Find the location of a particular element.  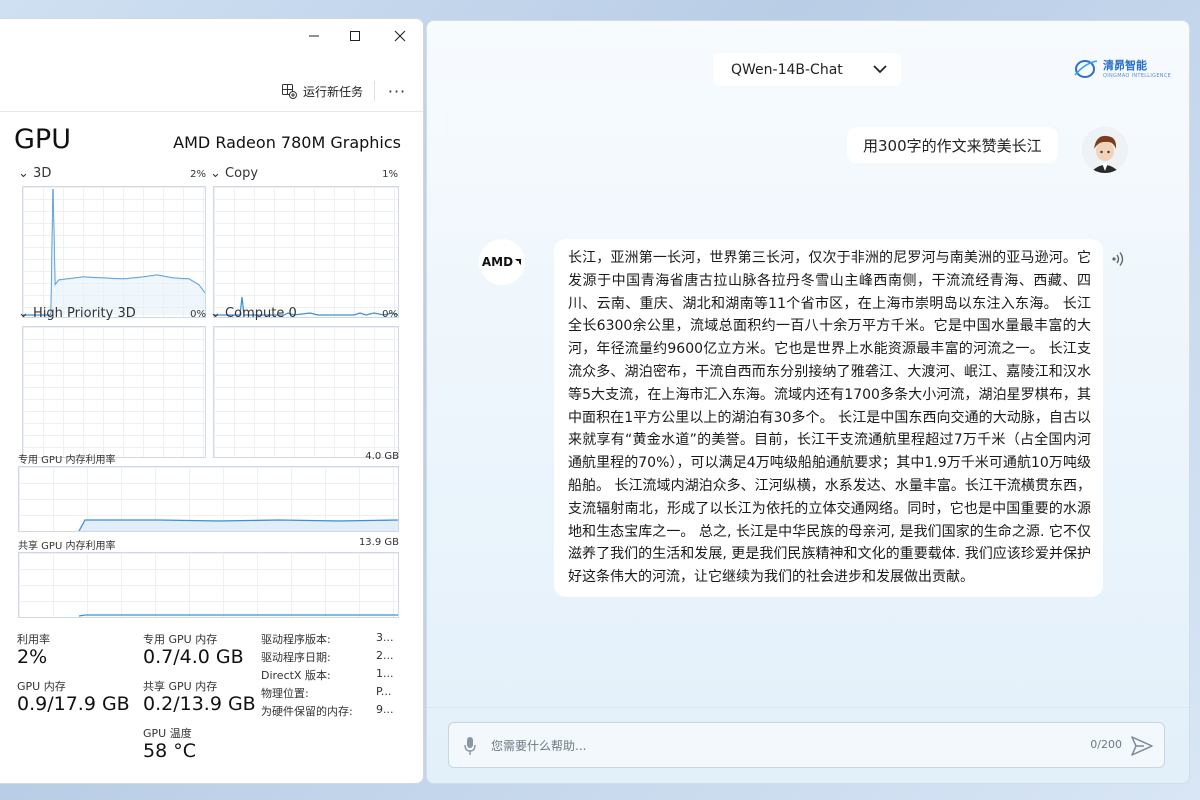

speaker-icon is located at coordinates (1118, 259).